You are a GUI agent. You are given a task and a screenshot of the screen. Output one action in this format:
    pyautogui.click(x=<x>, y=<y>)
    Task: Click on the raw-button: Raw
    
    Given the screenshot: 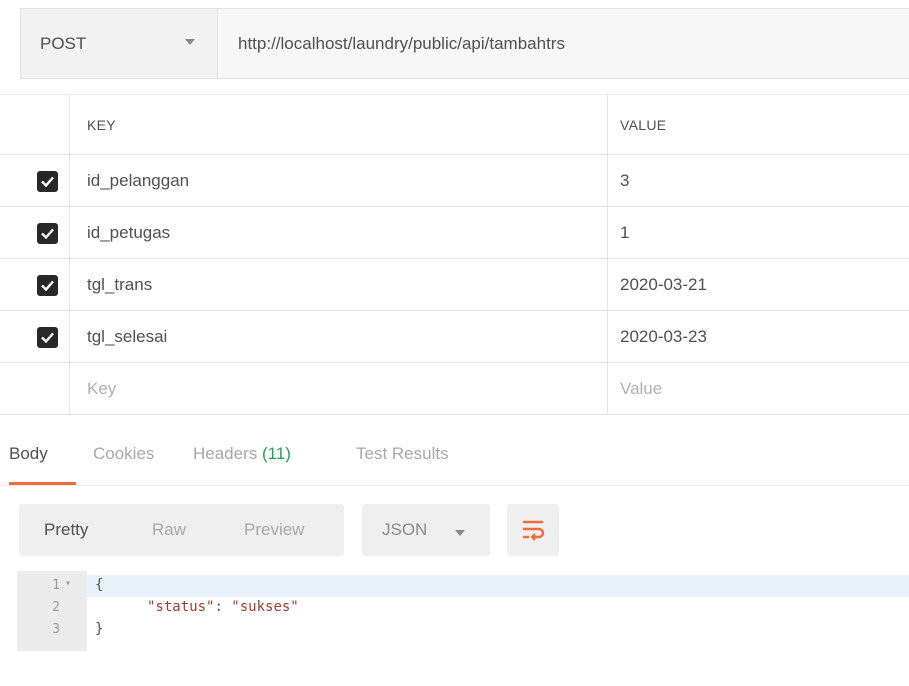 What is the action you would take?
    pyautogui.click(x=169, y=530)
    